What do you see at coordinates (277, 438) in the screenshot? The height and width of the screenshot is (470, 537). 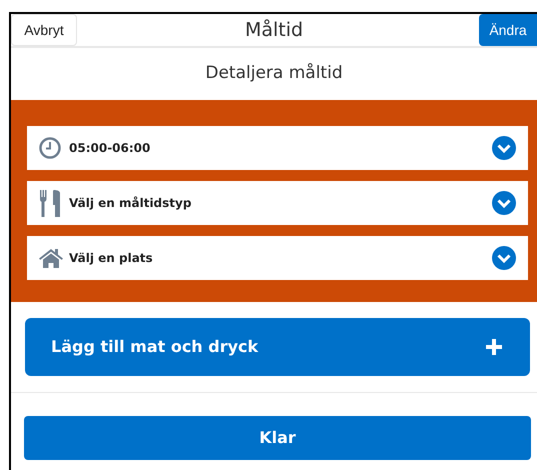 I see `done-button: Klar` at bounding box center [277, 438].